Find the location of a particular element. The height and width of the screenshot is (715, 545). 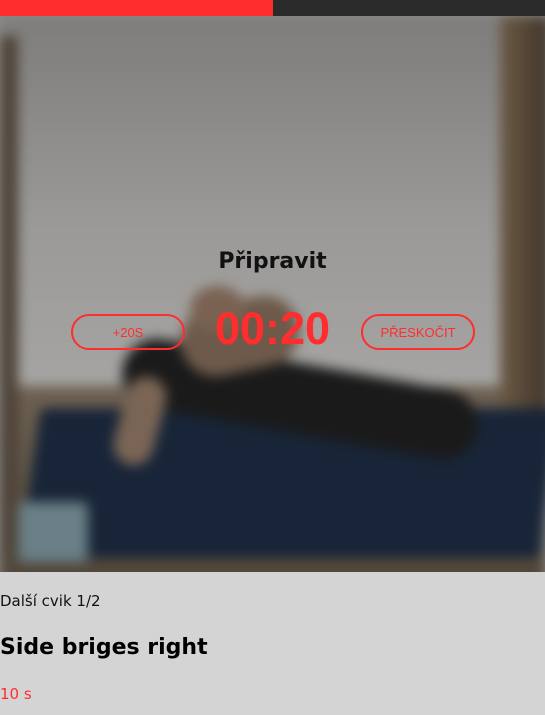

get-ready-title: Připravit is located at coordinates (272, 261).